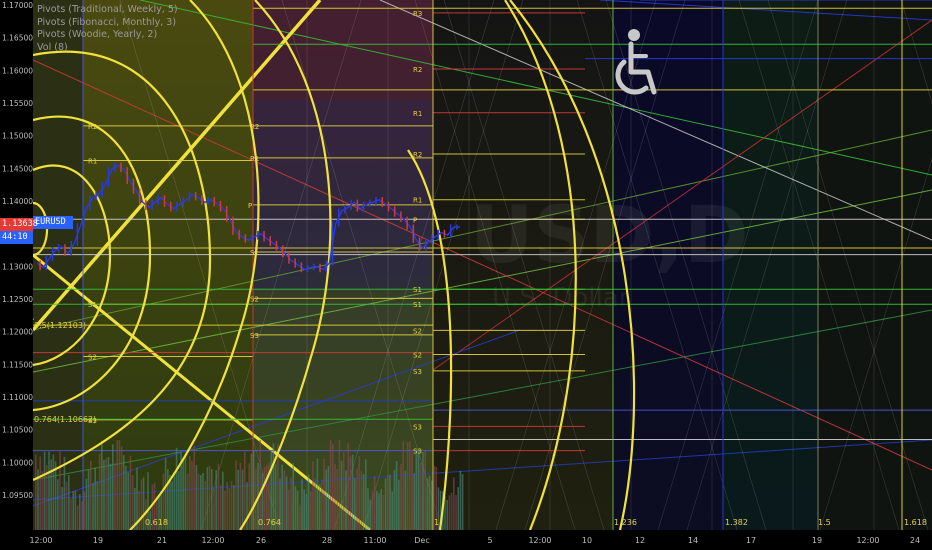 The width and height of the screenshot is (932, 550). Describe the element at coordinates (254, 253) in the screenshot. I see `pivot-label: S1` at that location.